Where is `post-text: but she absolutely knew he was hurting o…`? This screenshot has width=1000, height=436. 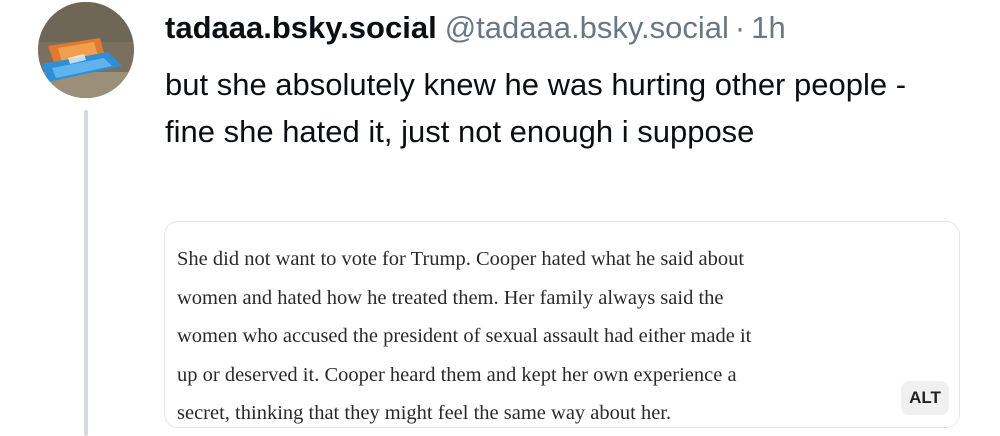
post-text: but she absolutely knew he was hurting o… is located at coordinates (536, 108).